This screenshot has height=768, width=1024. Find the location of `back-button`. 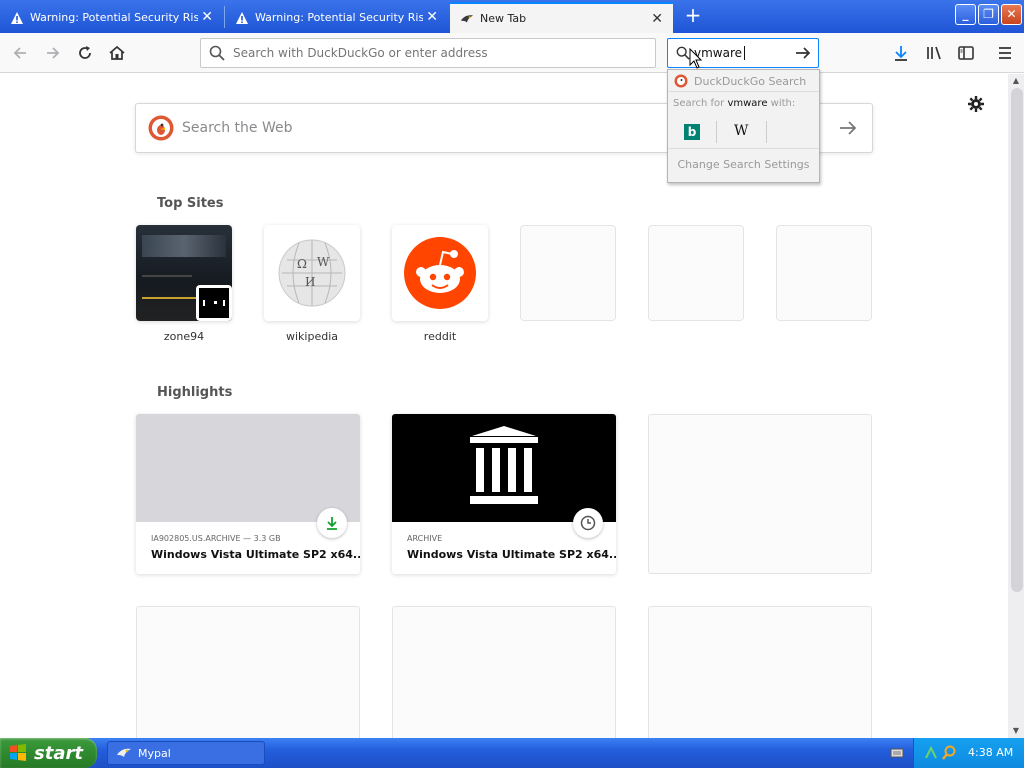

back-button is located at coordinates (20, 53).